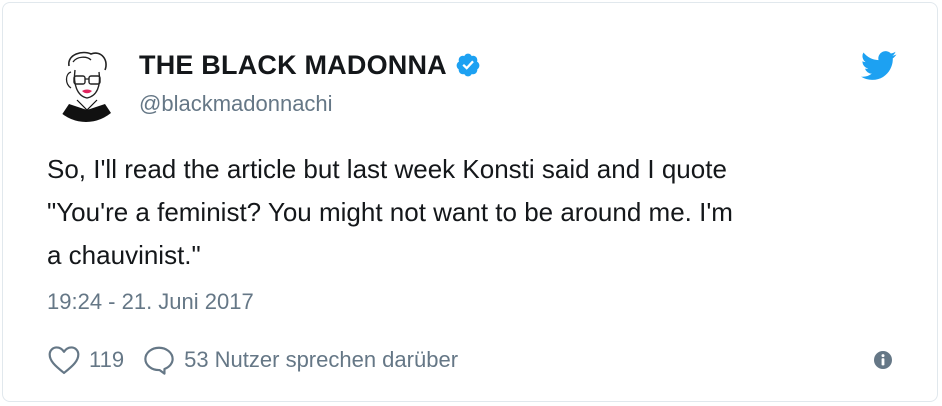  I want to click on user-handle: @blackmadonnachi, so click(236, 104).